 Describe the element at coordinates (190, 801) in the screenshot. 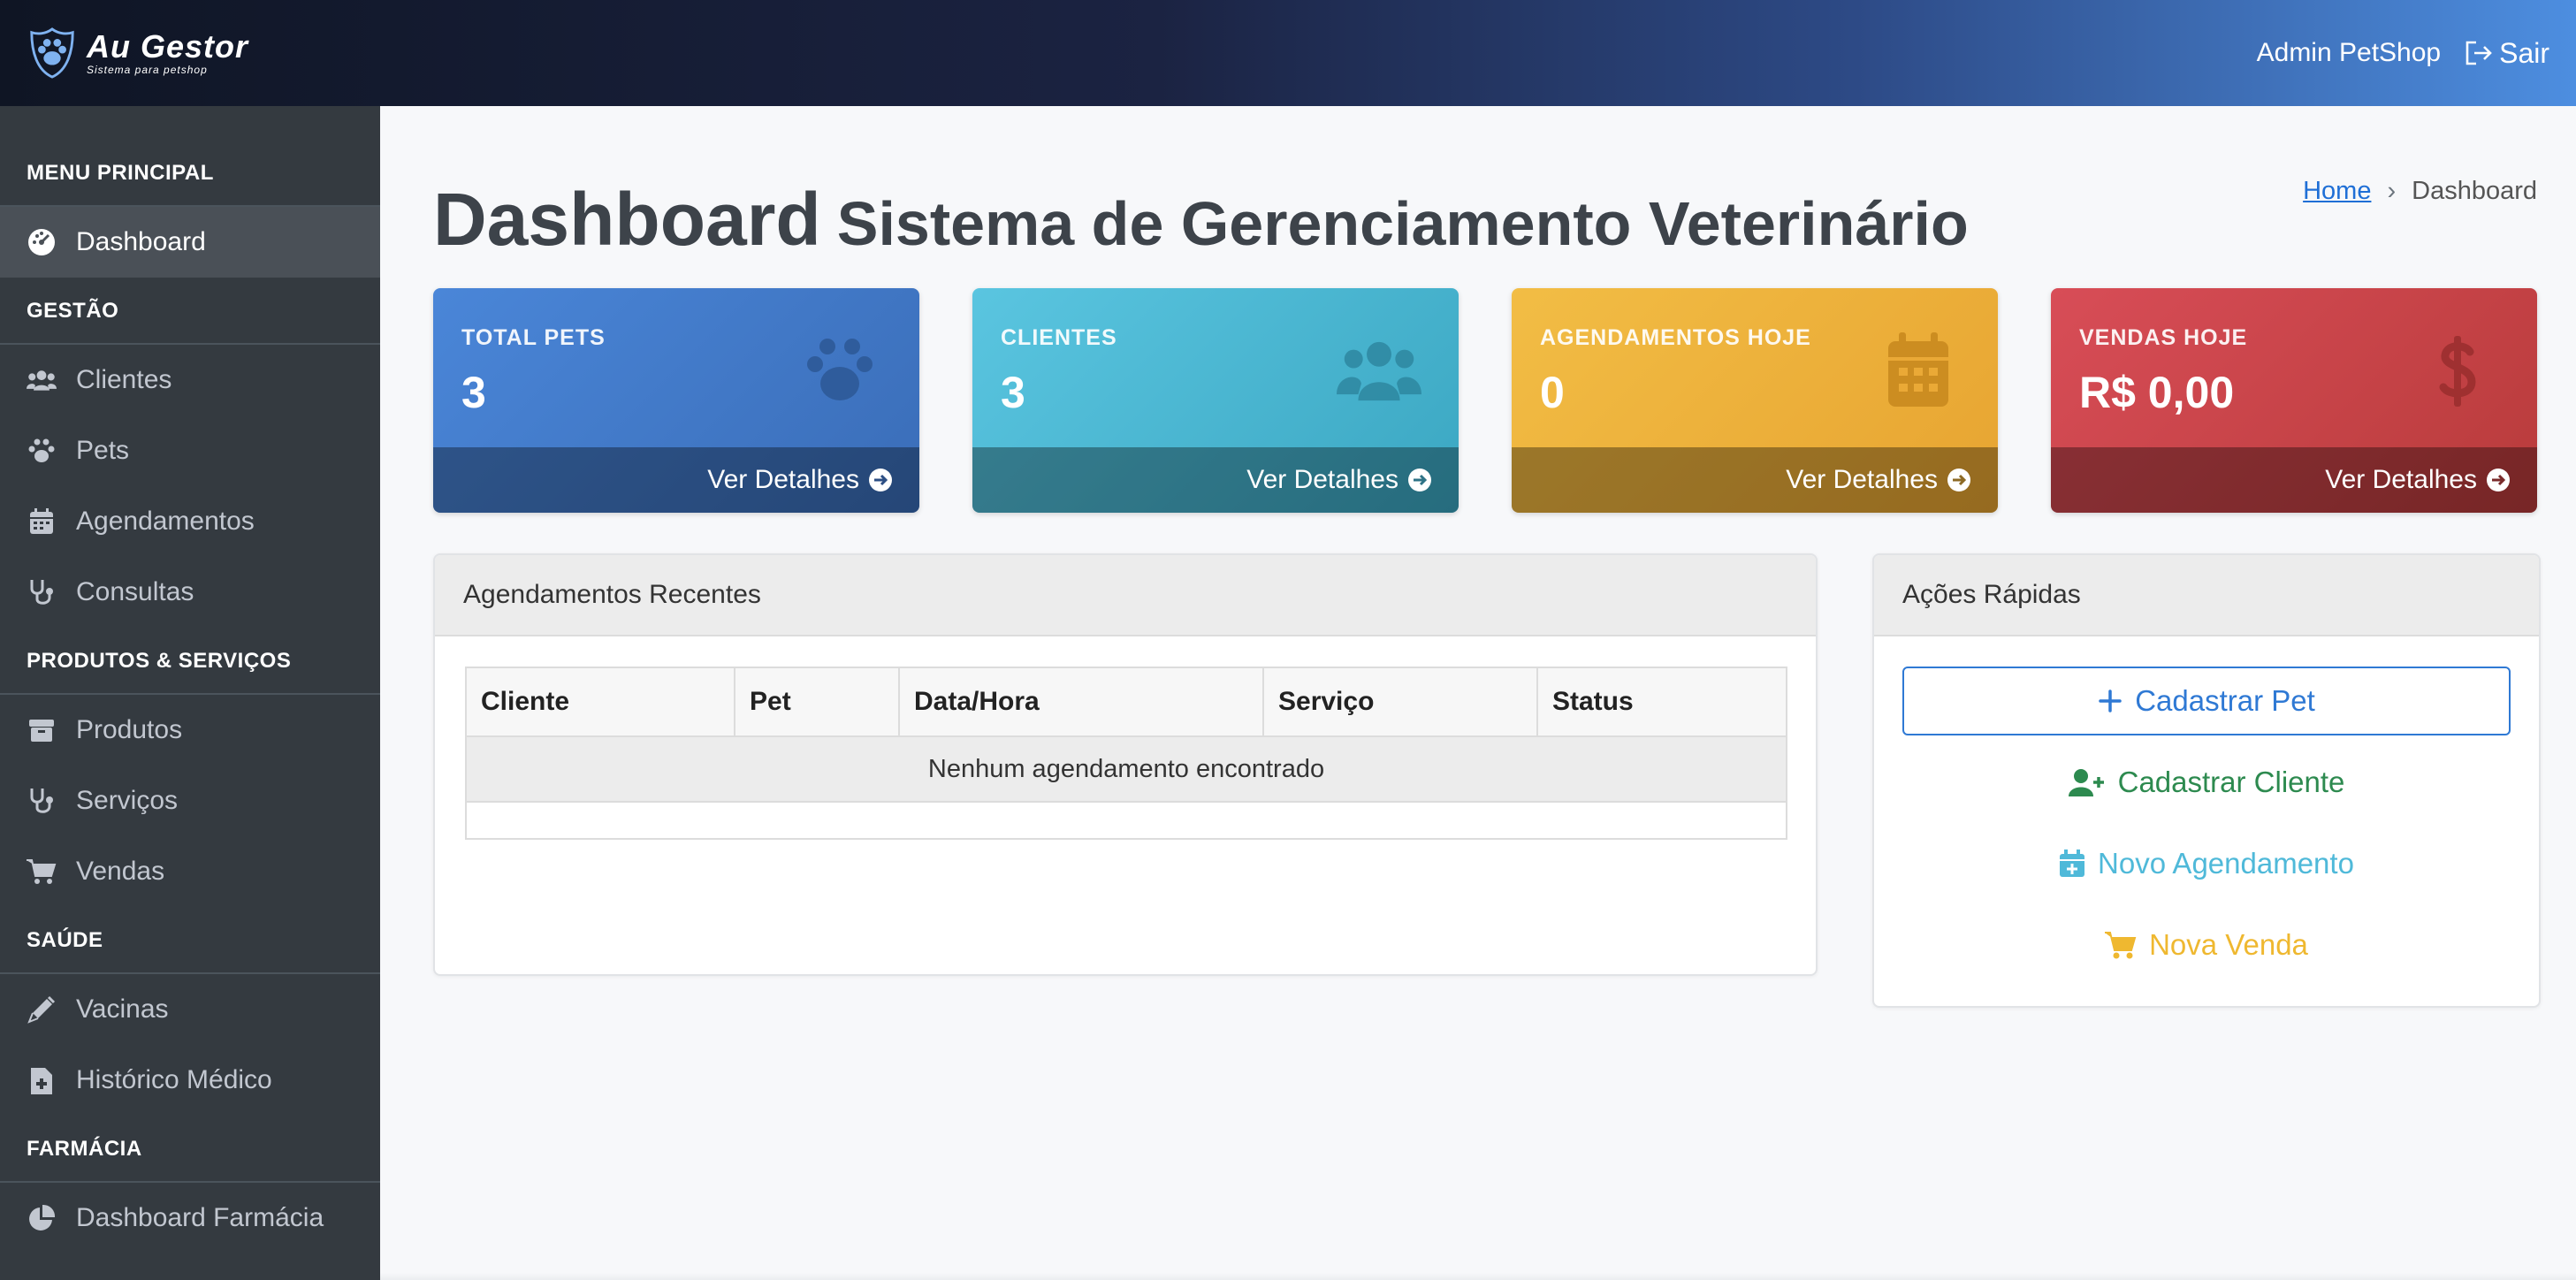

I see `sidebar-item-servicos: Serviços` at that location.